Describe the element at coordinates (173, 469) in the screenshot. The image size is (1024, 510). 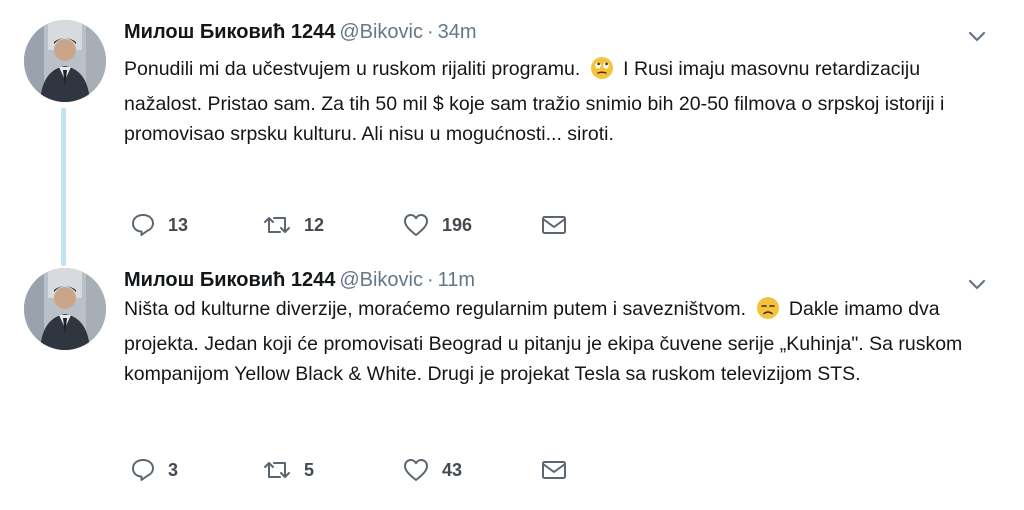
I see `reply-count: 3` at that location.